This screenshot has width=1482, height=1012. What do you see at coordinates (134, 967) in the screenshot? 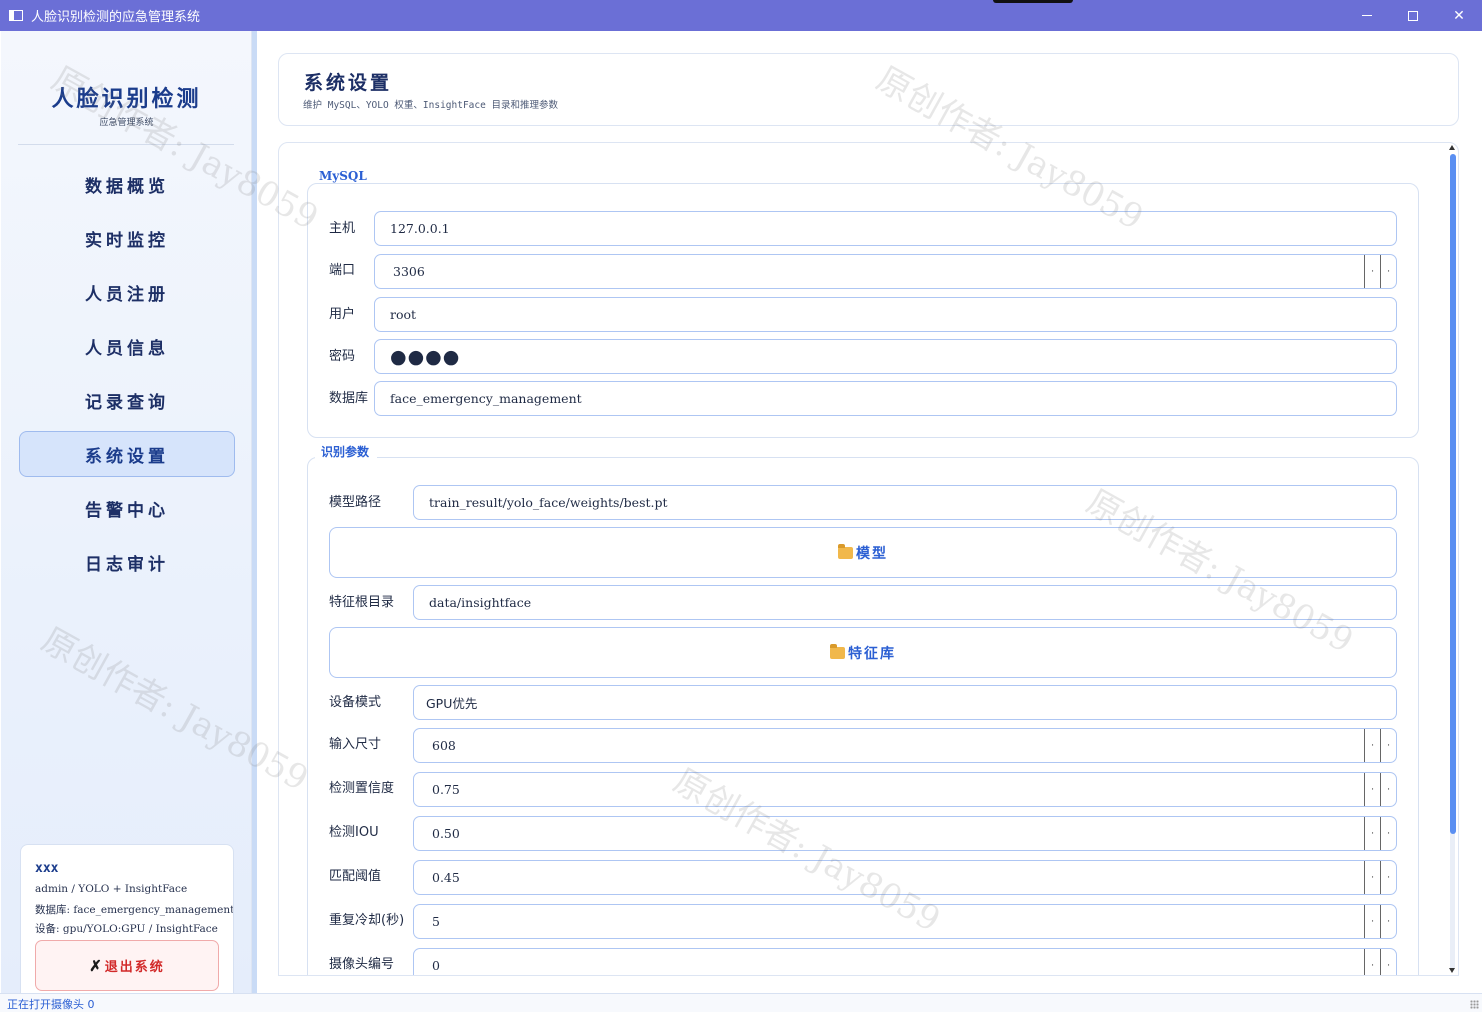
I see `logout-label: 退出系统` at bounding box center [134, 967].